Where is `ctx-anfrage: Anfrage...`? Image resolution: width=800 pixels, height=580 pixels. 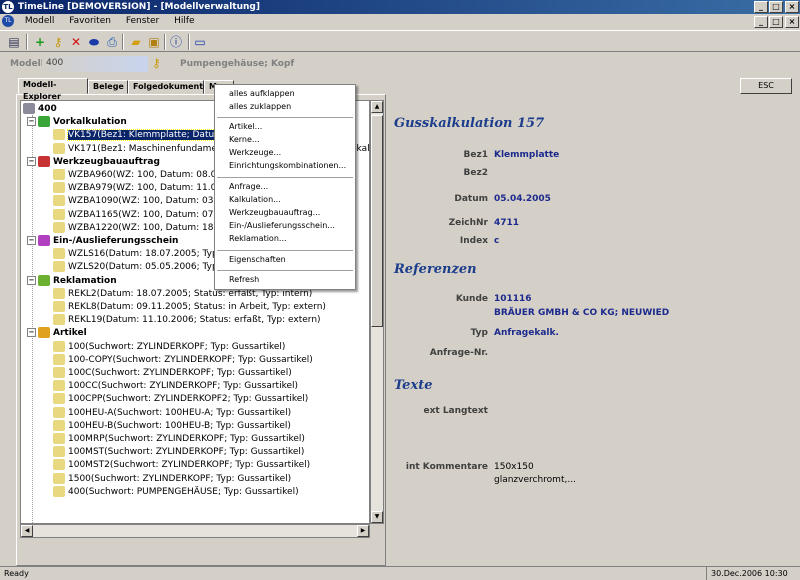
ctx-anfrage: Anfrage... is located at coordinates (248, 187).